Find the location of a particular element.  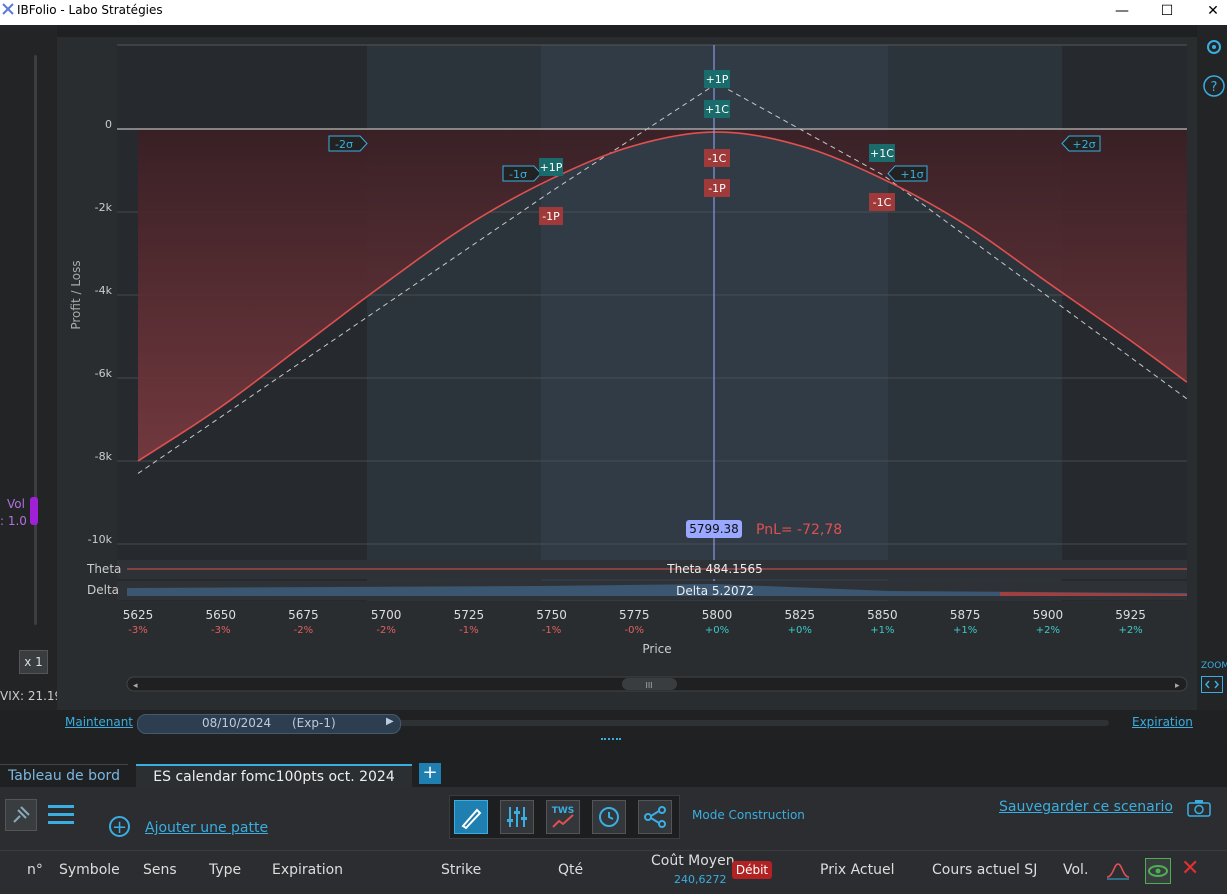

sigma-plus2: +2σ is located at coordinates (1083, 144).